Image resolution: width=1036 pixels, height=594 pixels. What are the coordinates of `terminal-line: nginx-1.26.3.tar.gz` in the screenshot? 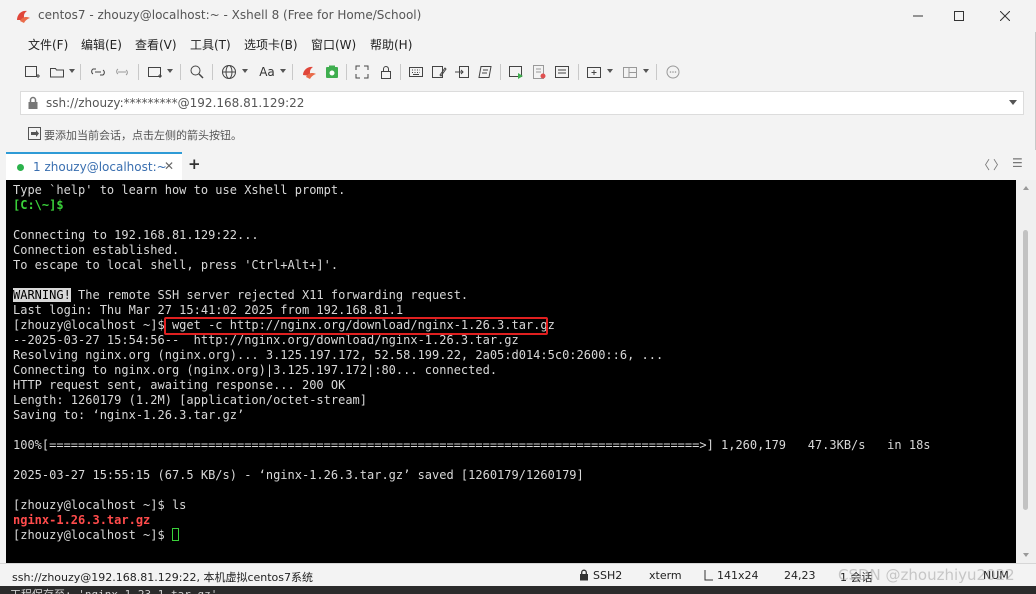 It's located at (472, 520).